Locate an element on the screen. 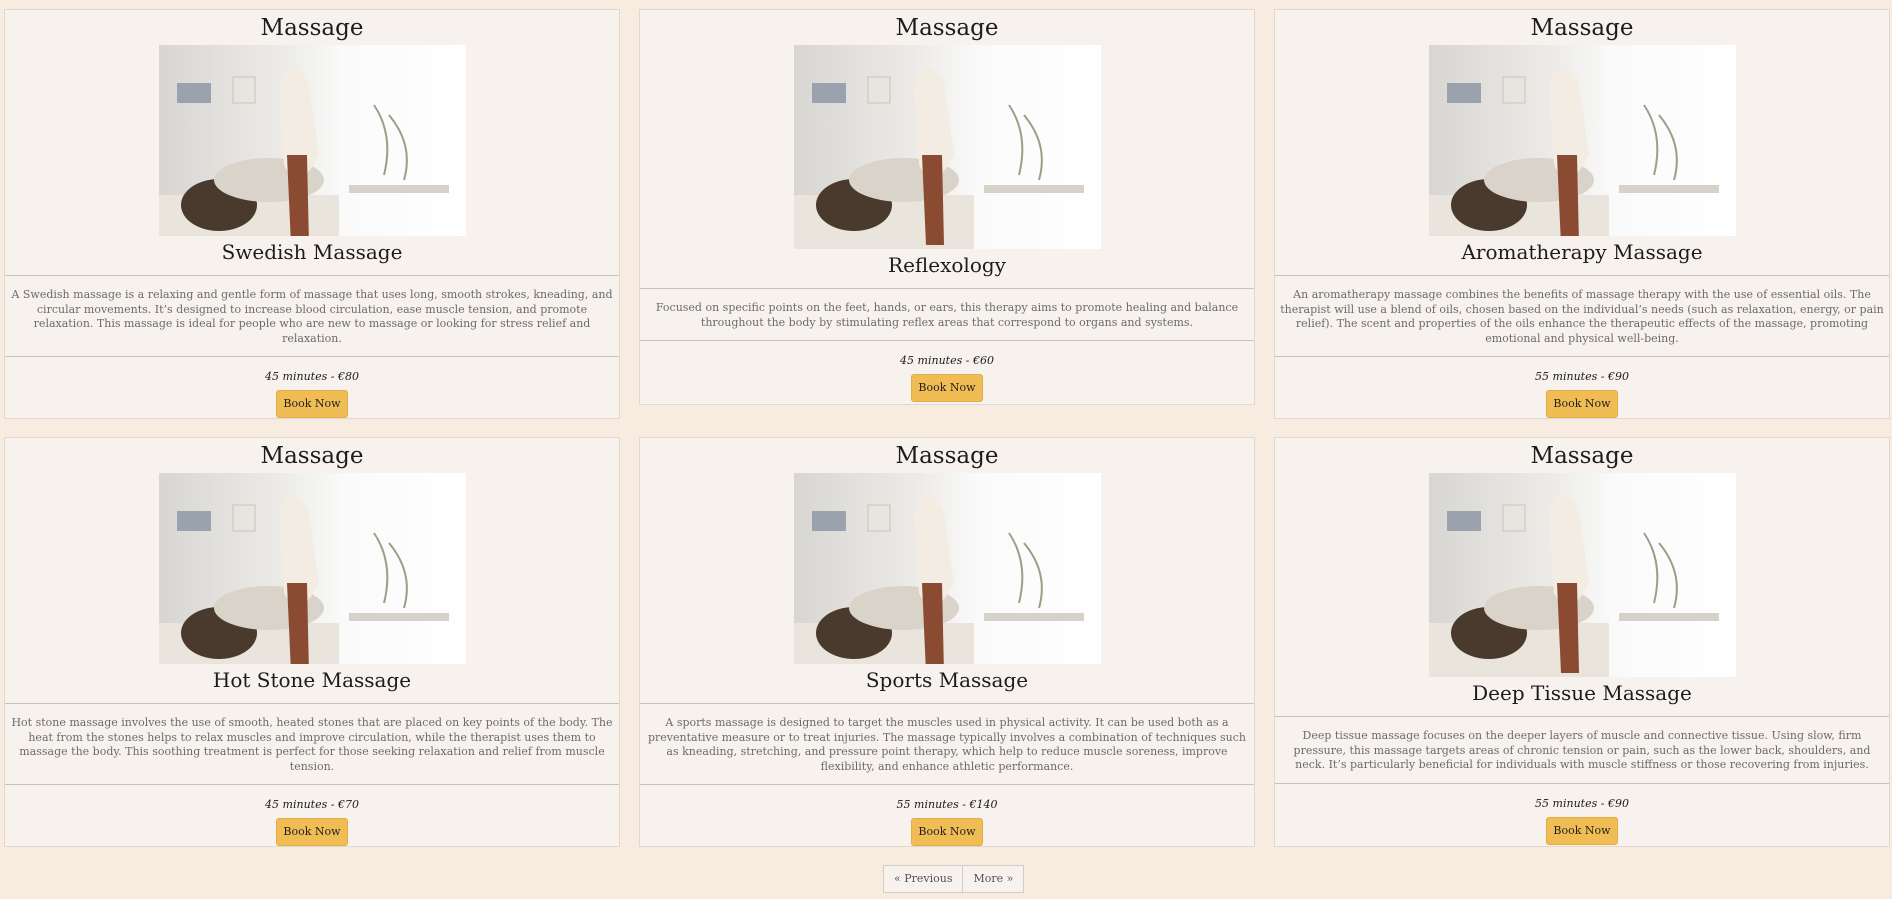 The height and width of the screenshot is (899, 1892). service-name: Deep Tissue Massage is located at coordinates (1582, 693).